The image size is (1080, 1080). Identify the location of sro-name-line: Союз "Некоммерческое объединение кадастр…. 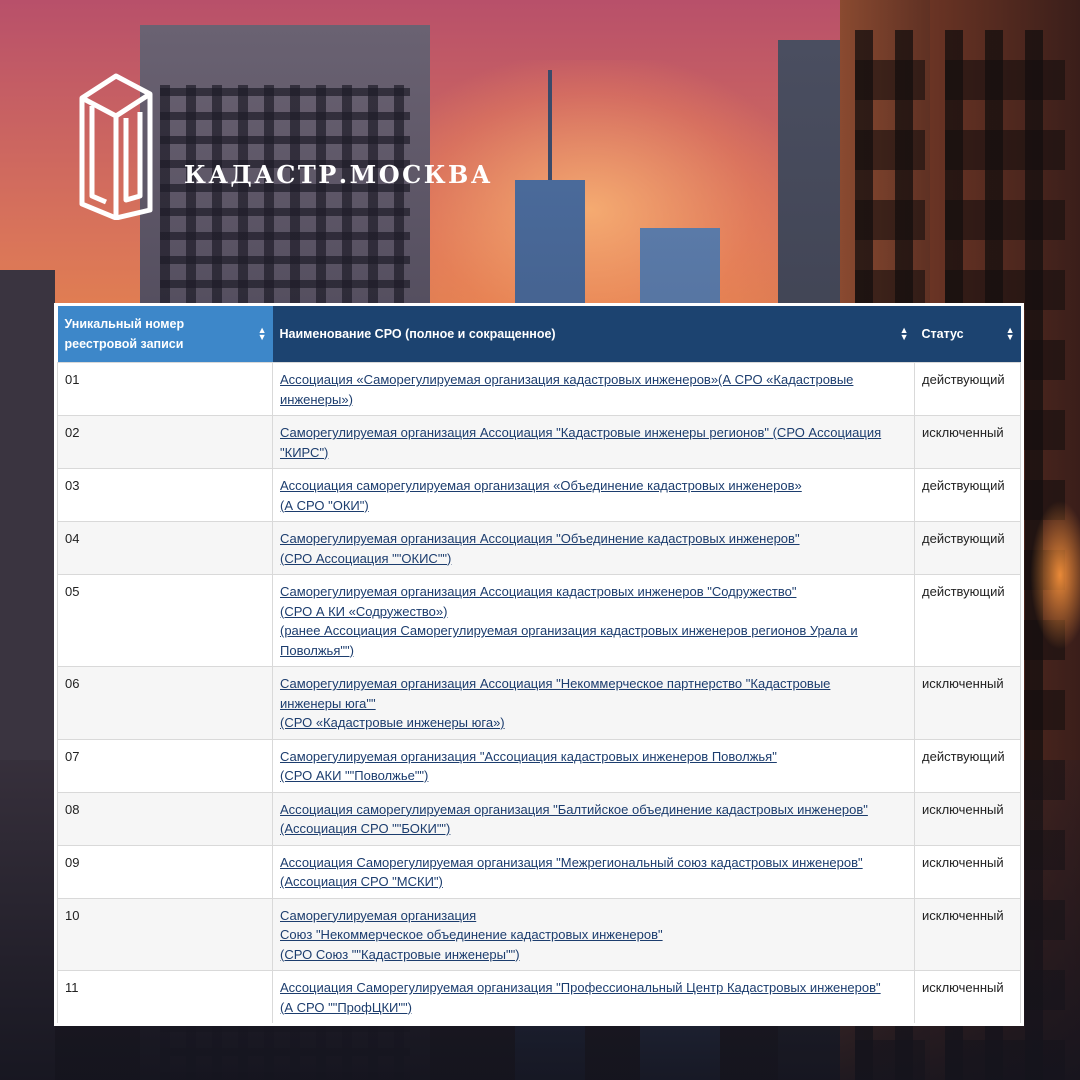
(471, 934).